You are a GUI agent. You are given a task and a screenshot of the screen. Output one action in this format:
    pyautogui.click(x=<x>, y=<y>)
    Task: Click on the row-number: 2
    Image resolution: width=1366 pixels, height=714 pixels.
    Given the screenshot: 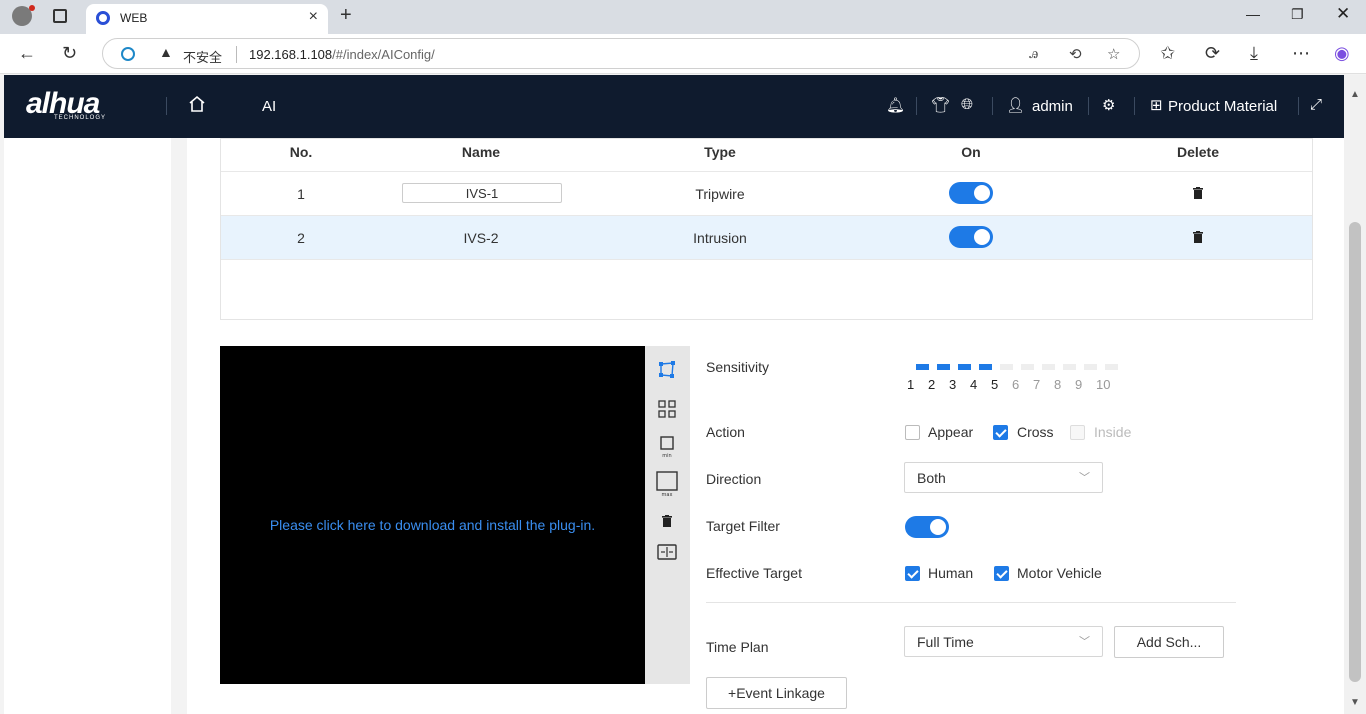 What is the action you would take?
    pyautogui.click(x=301, y=238)
    